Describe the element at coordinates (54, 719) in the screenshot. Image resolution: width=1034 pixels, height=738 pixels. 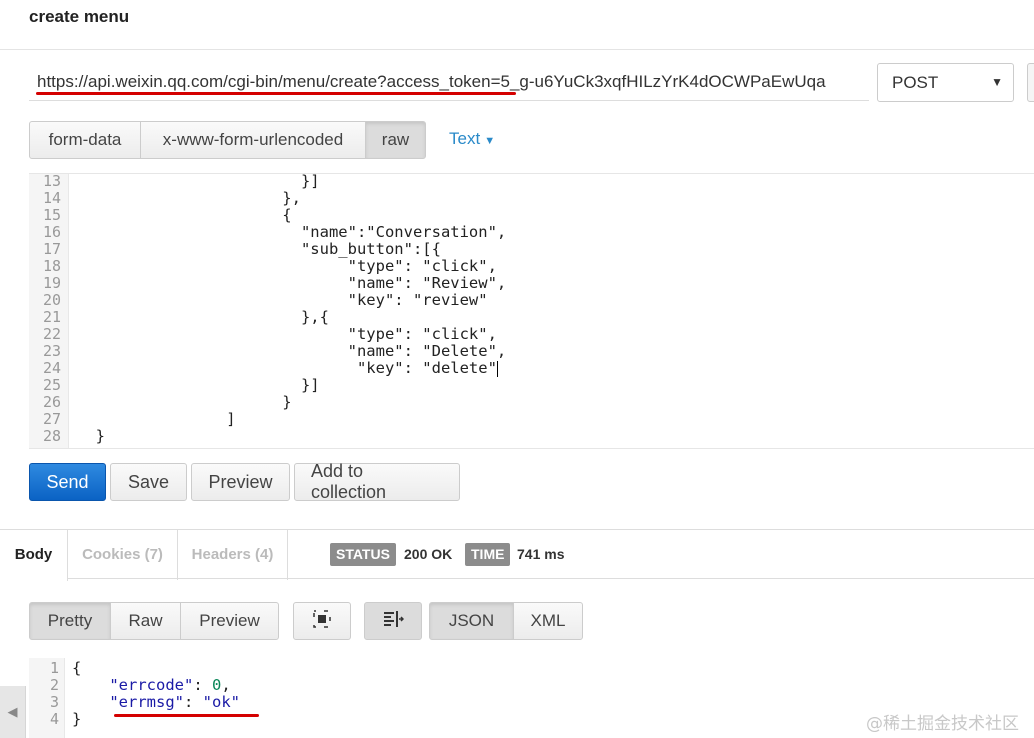
I see `response-line-number: 4` at that location.